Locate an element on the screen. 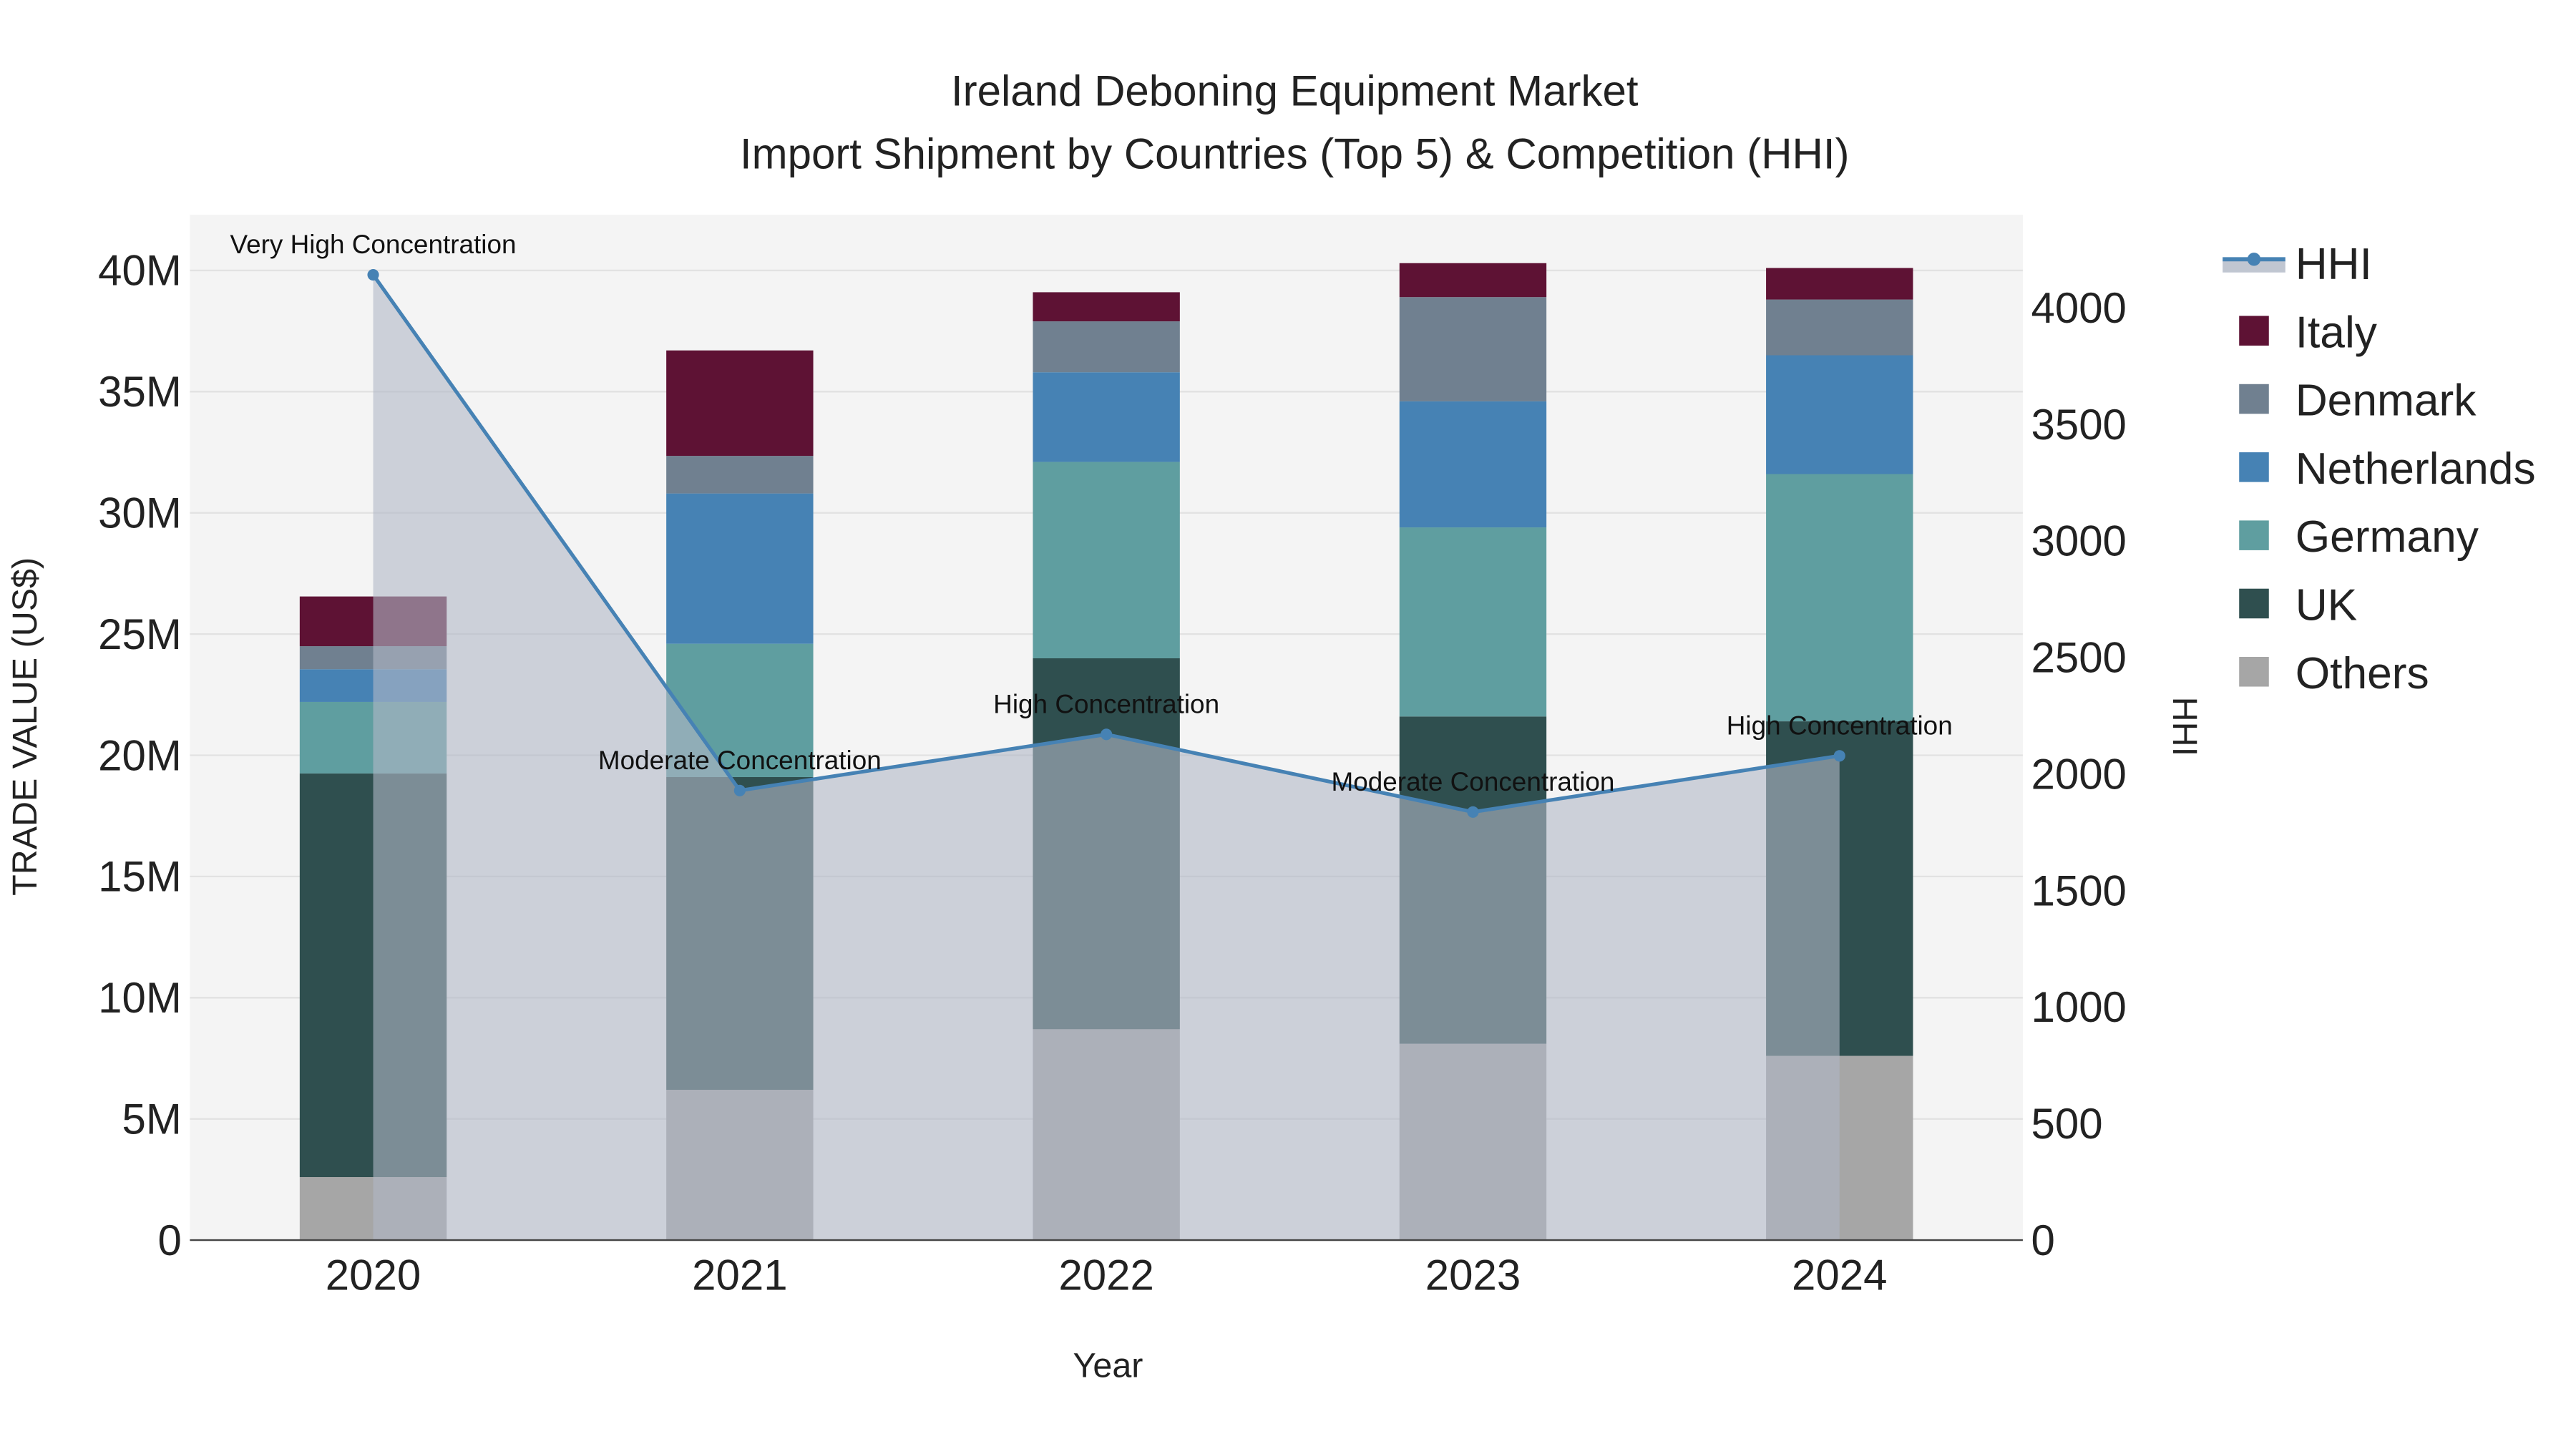 The height and width of the screenshot is (1449, 2576). y-tick-label: 40M is located at coordinates (140, 271).